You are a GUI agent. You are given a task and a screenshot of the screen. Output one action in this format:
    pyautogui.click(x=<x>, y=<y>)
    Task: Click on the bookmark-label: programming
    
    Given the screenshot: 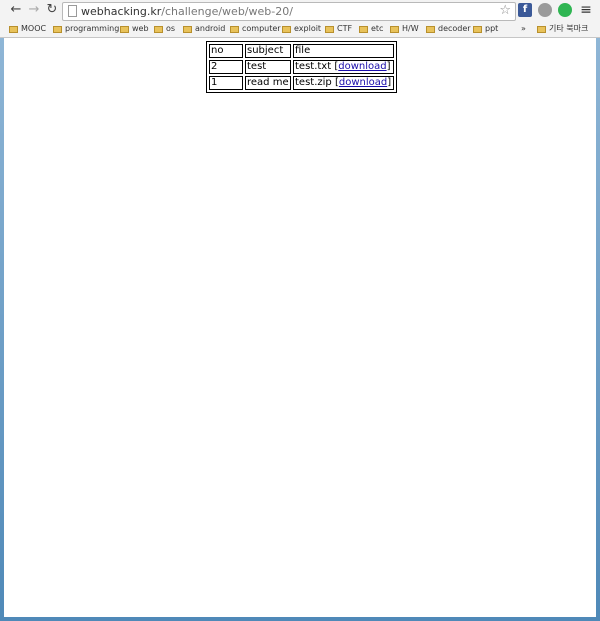 What is the action you would take?
    pyautogui.click(x=92, y=28)
    